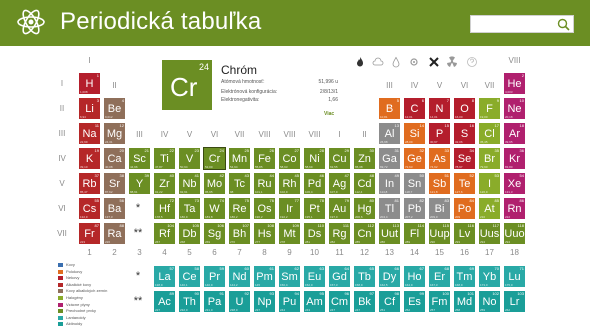 The height and width of the screenshot is (331, 590). I want to click on element-cell: 31 Ga 69,72, so click(389, 158).